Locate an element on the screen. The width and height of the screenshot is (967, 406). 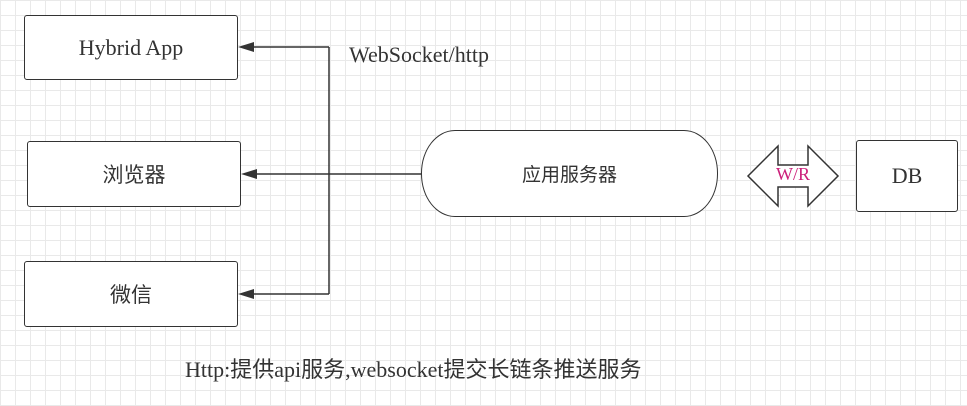
wr-label: W/R is located at coordinates (793, 174).